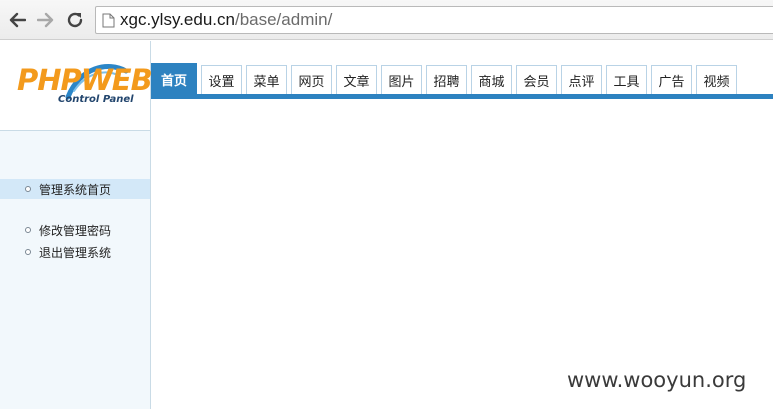 This screenshot has height=409, width=773. I want to click on tab-tools: 工具, so click(626, 80).